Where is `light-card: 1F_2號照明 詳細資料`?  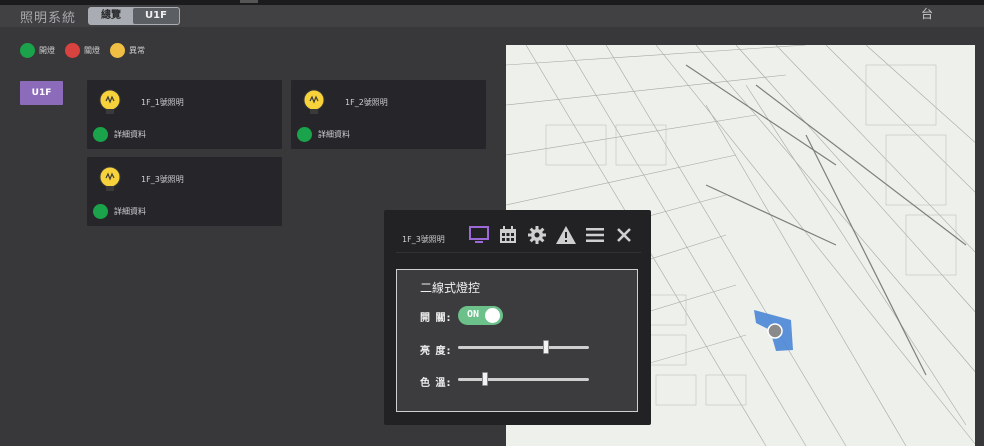
light-card: 1F_2號照明 詳細資料 is located at coordinates (388, 114).